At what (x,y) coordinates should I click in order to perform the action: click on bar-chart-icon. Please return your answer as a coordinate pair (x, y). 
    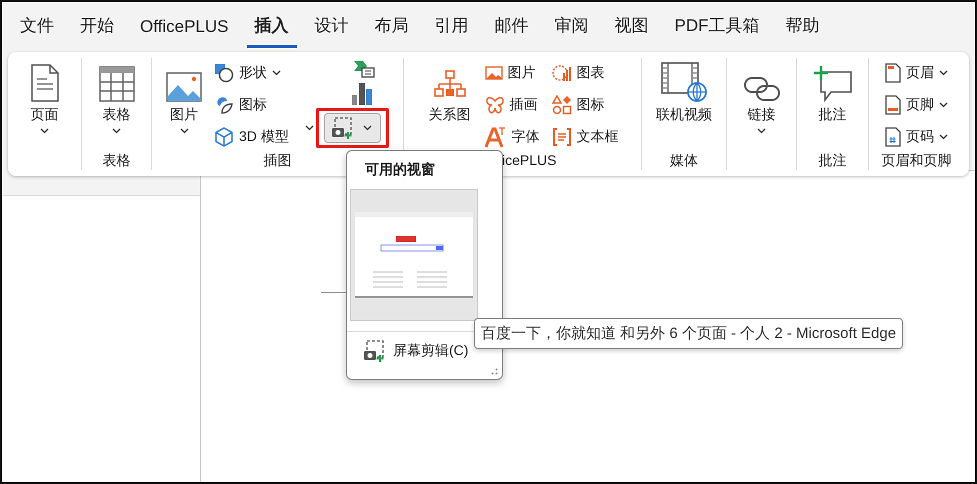
    Looking at the image, I should click on (361, 94).